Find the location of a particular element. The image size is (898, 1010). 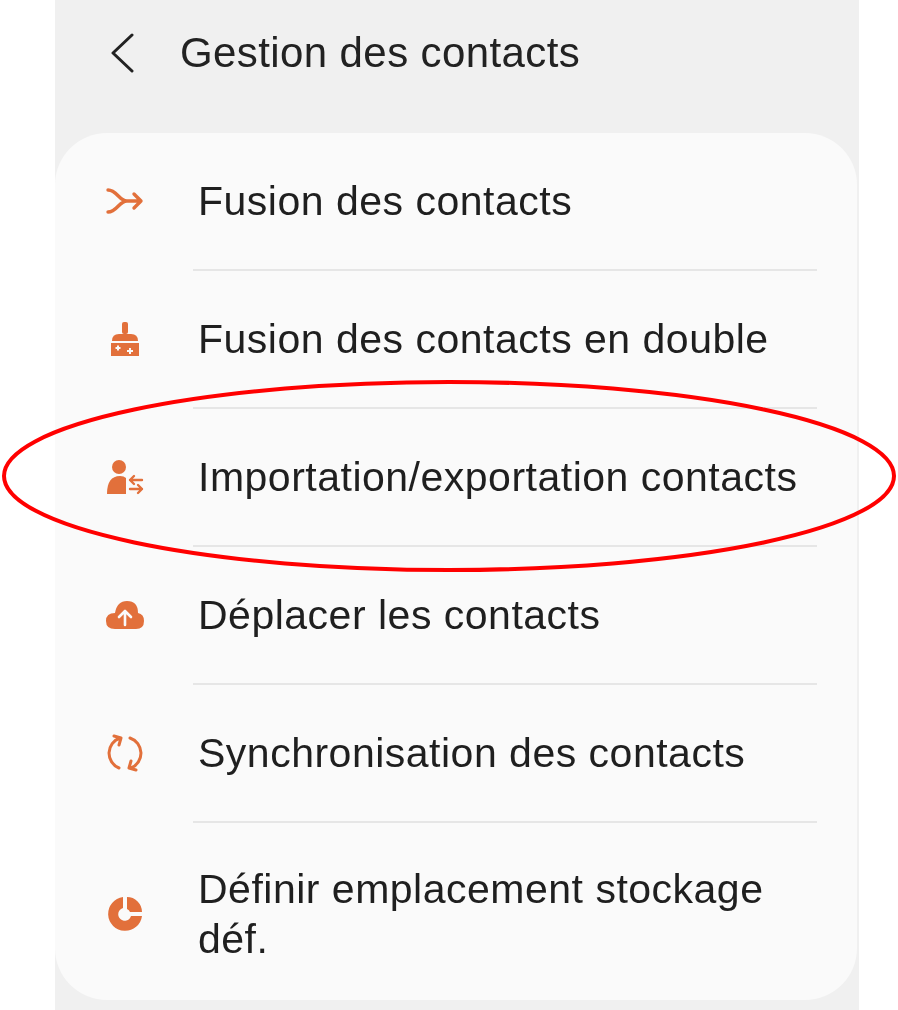

brush-icon is located at coordinates (125, 339).